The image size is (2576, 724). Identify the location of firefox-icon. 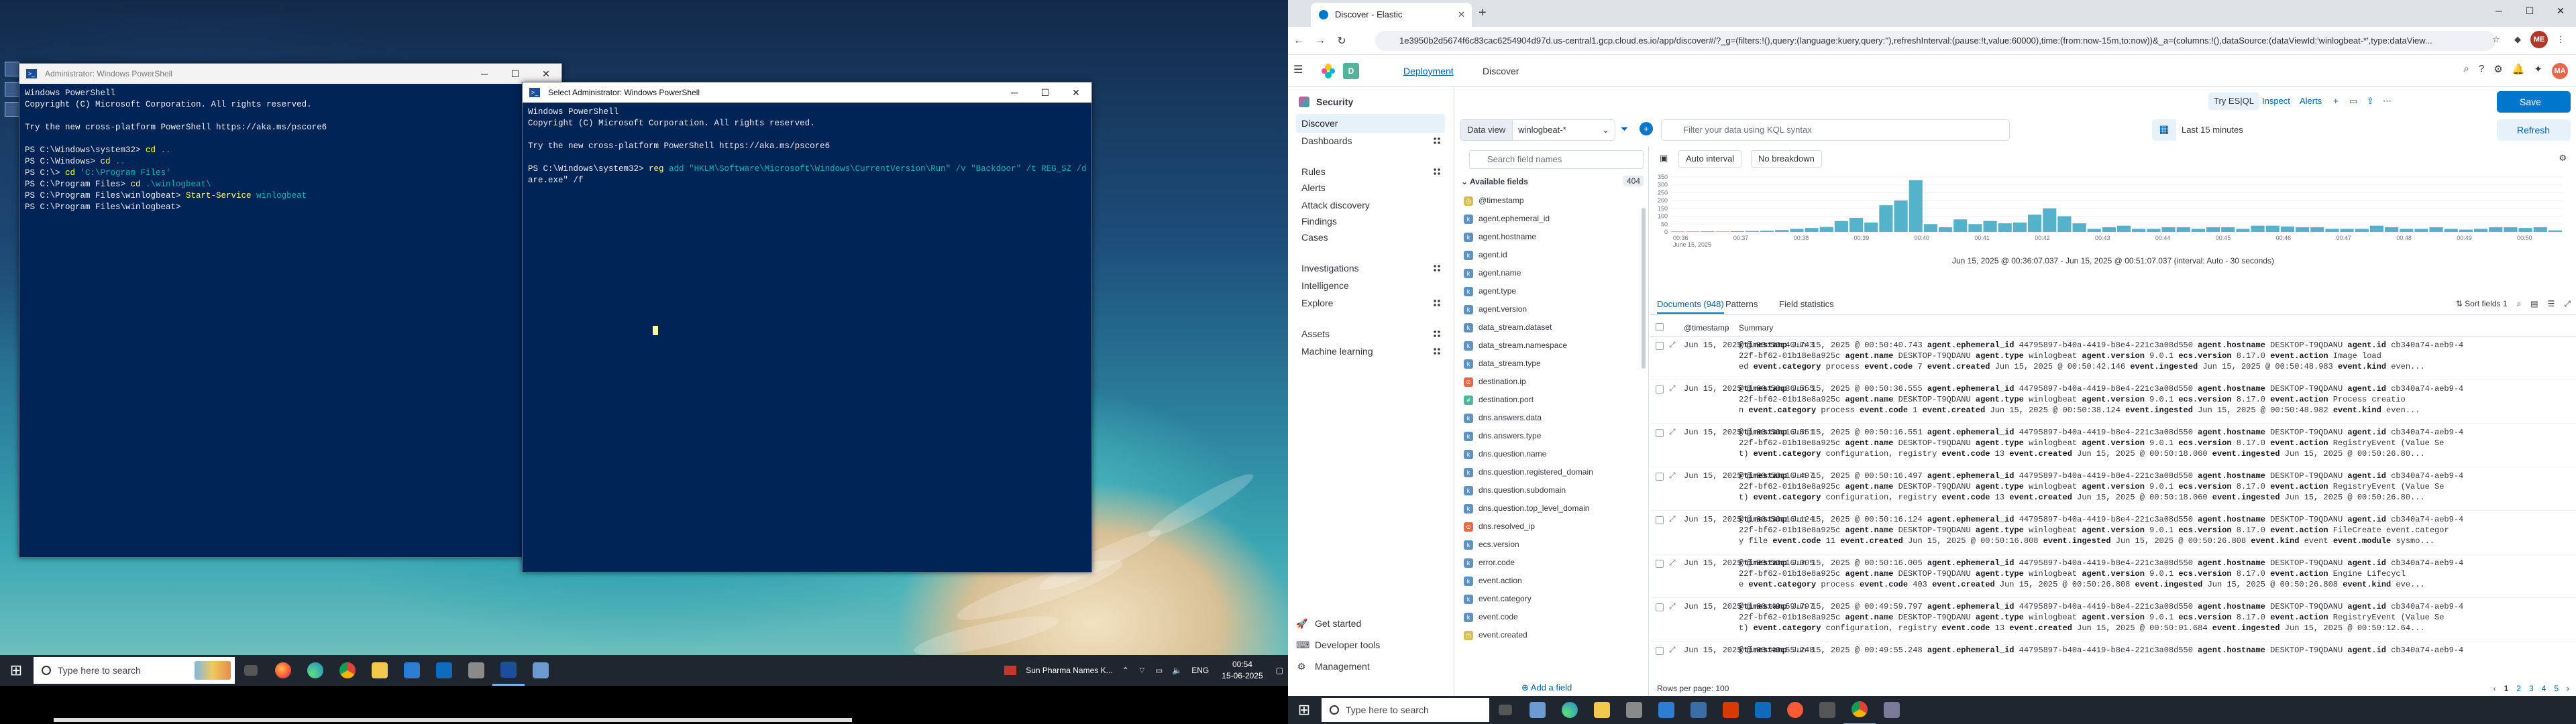
(283, 670).